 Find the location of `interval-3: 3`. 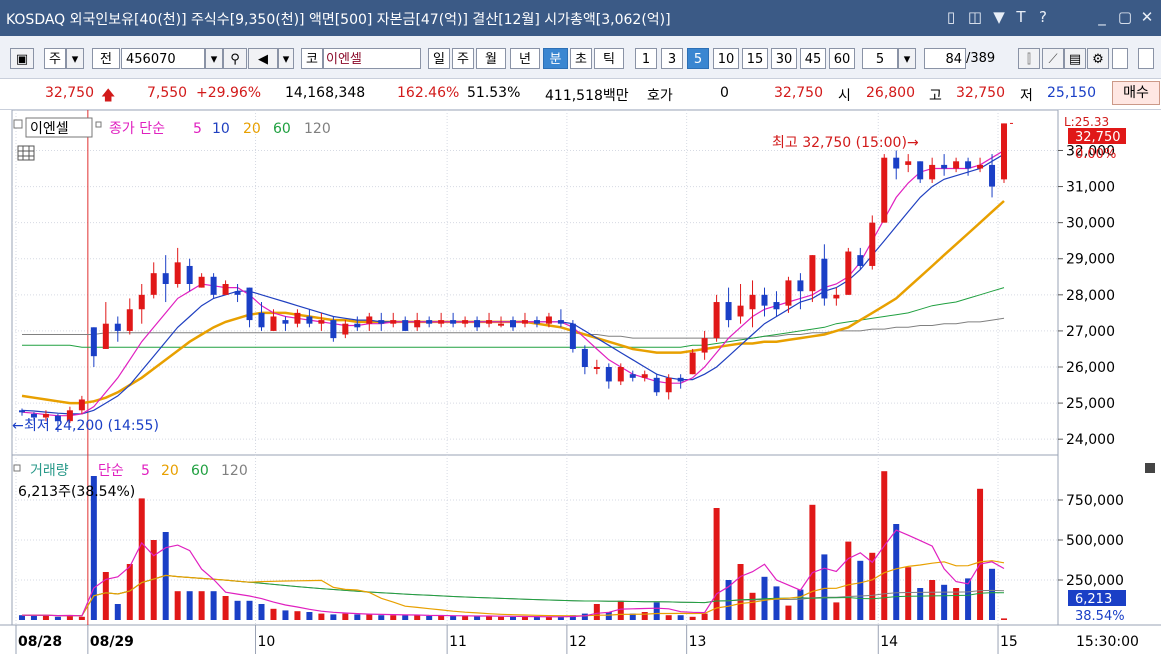

interval-3: 3 is located at coordinates (672, 58).